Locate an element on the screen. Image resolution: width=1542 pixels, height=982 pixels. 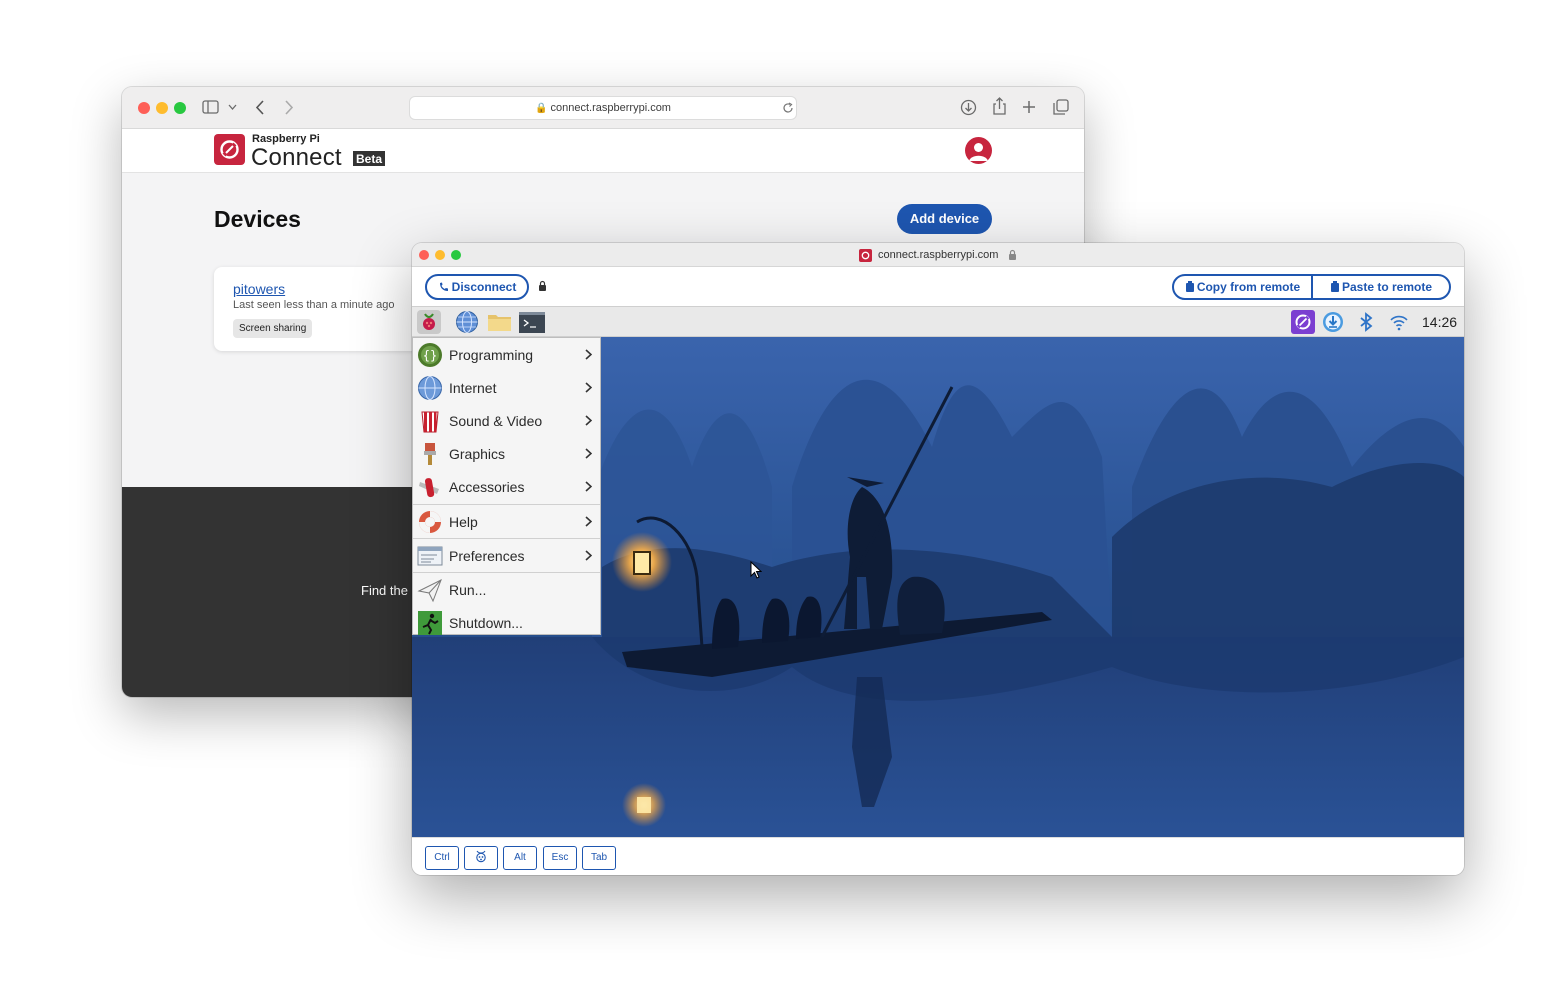
shutdown-icon is located at coordinates (430, 623).